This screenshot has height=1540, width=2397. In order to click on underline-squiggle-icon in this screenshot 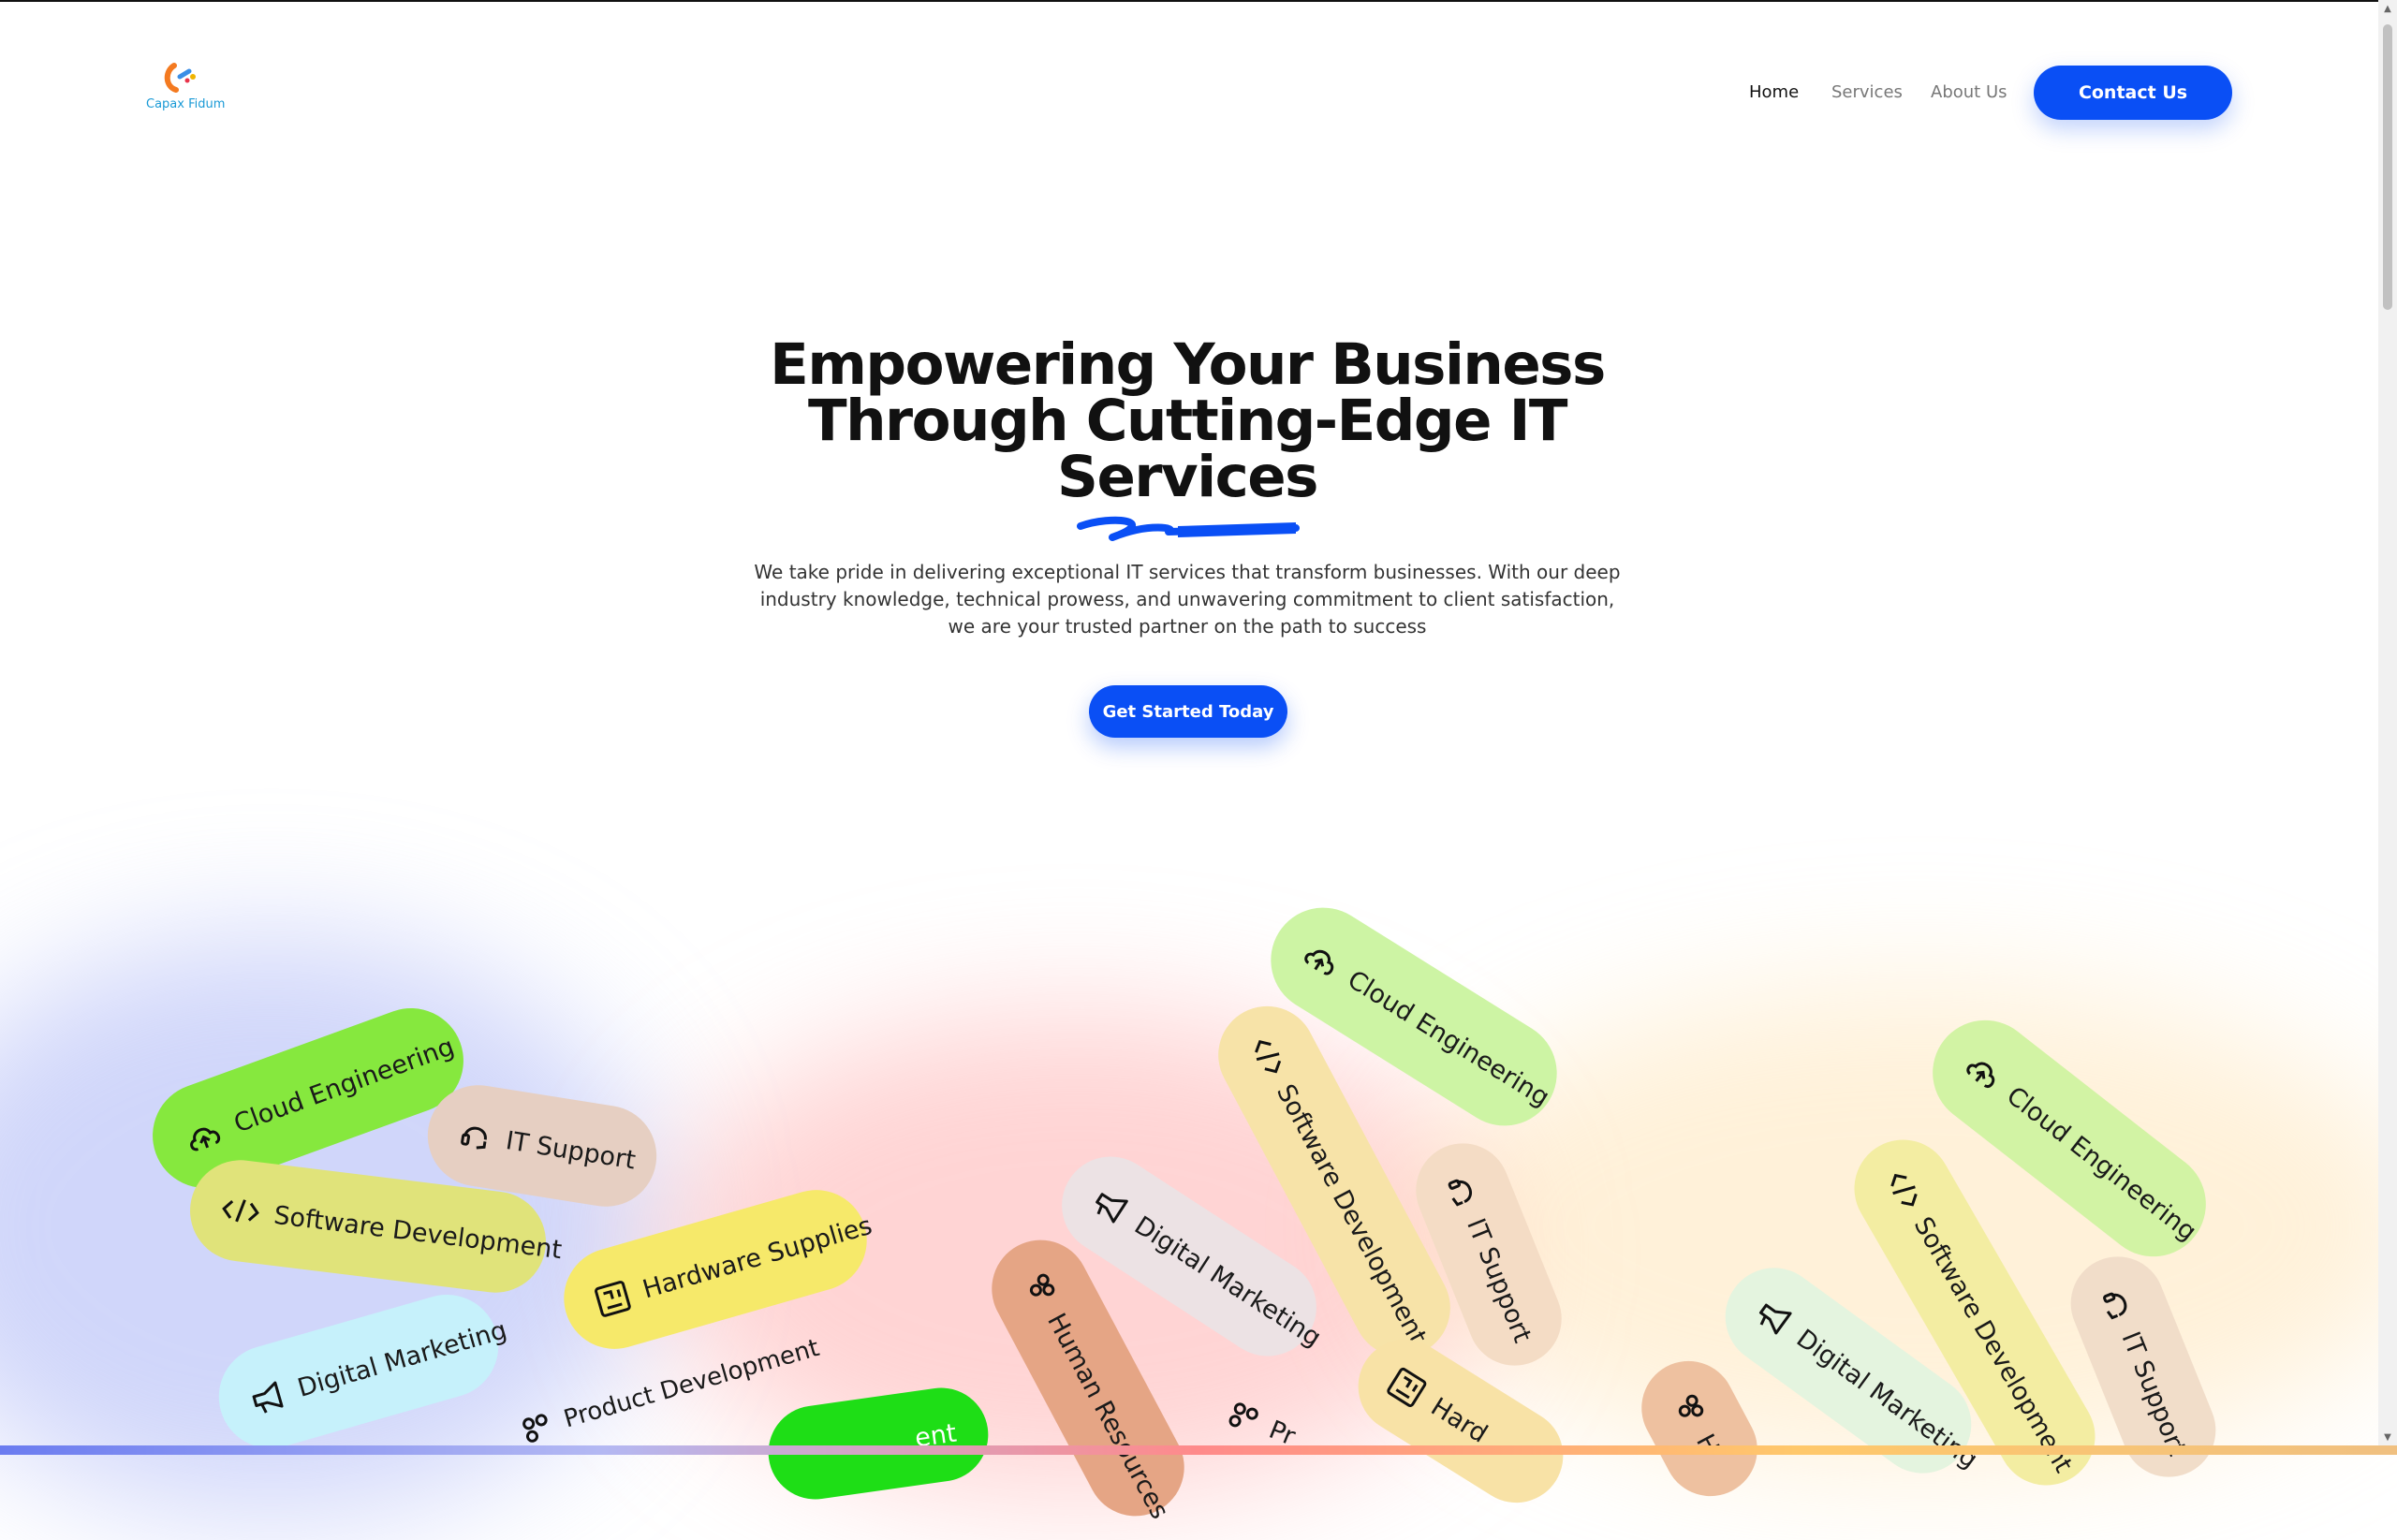, I will do `click(1188, 528)`.